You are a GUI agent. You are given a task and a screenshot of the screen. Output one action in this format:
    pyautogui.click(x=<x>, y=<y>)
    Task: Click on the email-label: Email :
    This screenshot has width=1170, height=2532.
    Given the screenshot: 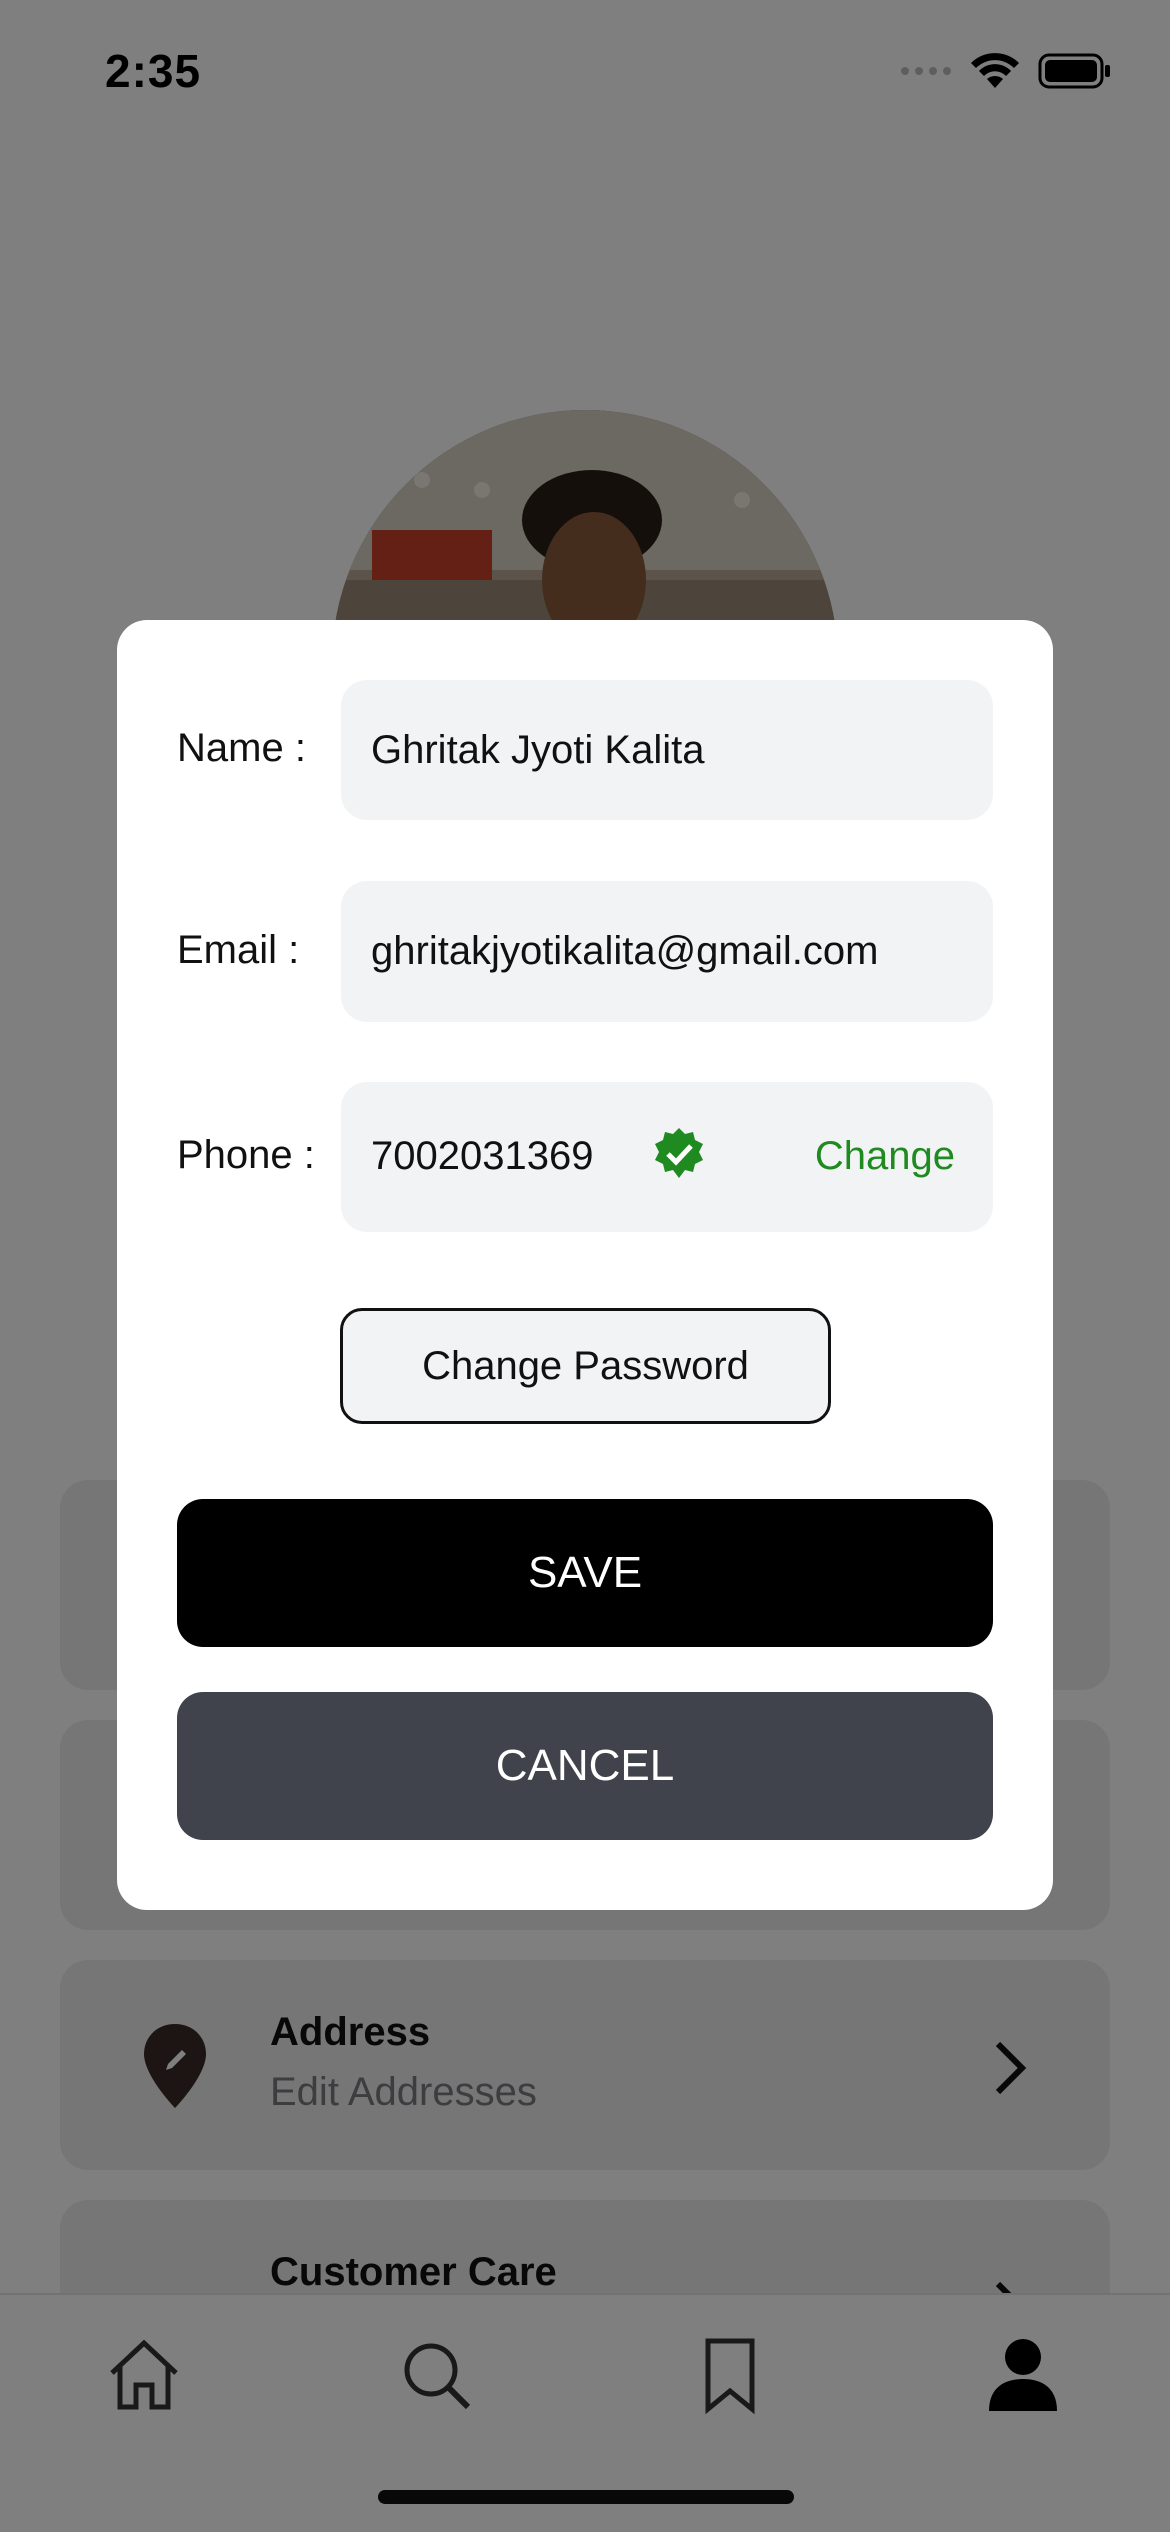 What is the action you would take?
    pyautogui.click(x=238, y=950)
    